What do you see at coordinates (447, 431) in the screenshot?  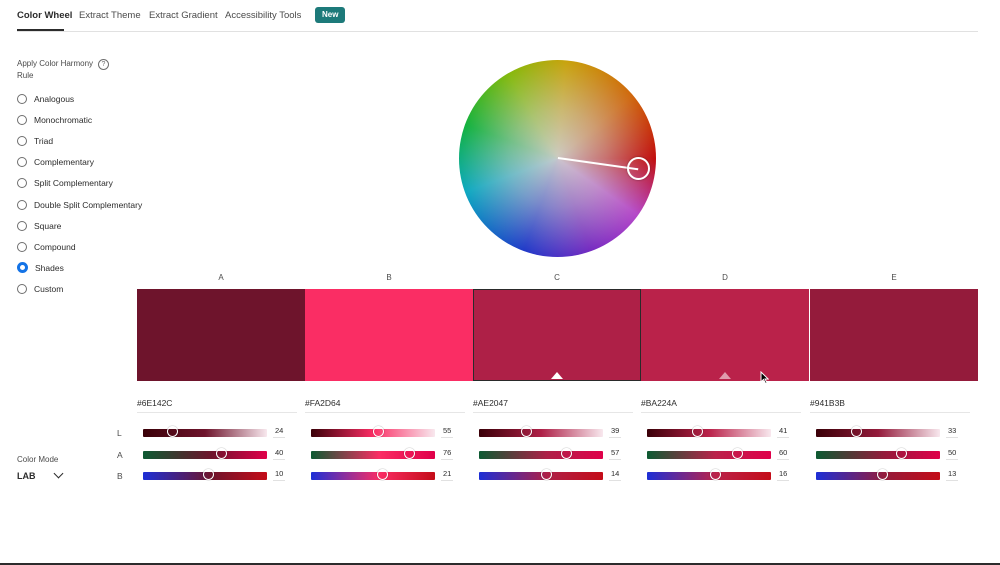 I see `lab-value-l: 55` at bounding box center [447, 431].